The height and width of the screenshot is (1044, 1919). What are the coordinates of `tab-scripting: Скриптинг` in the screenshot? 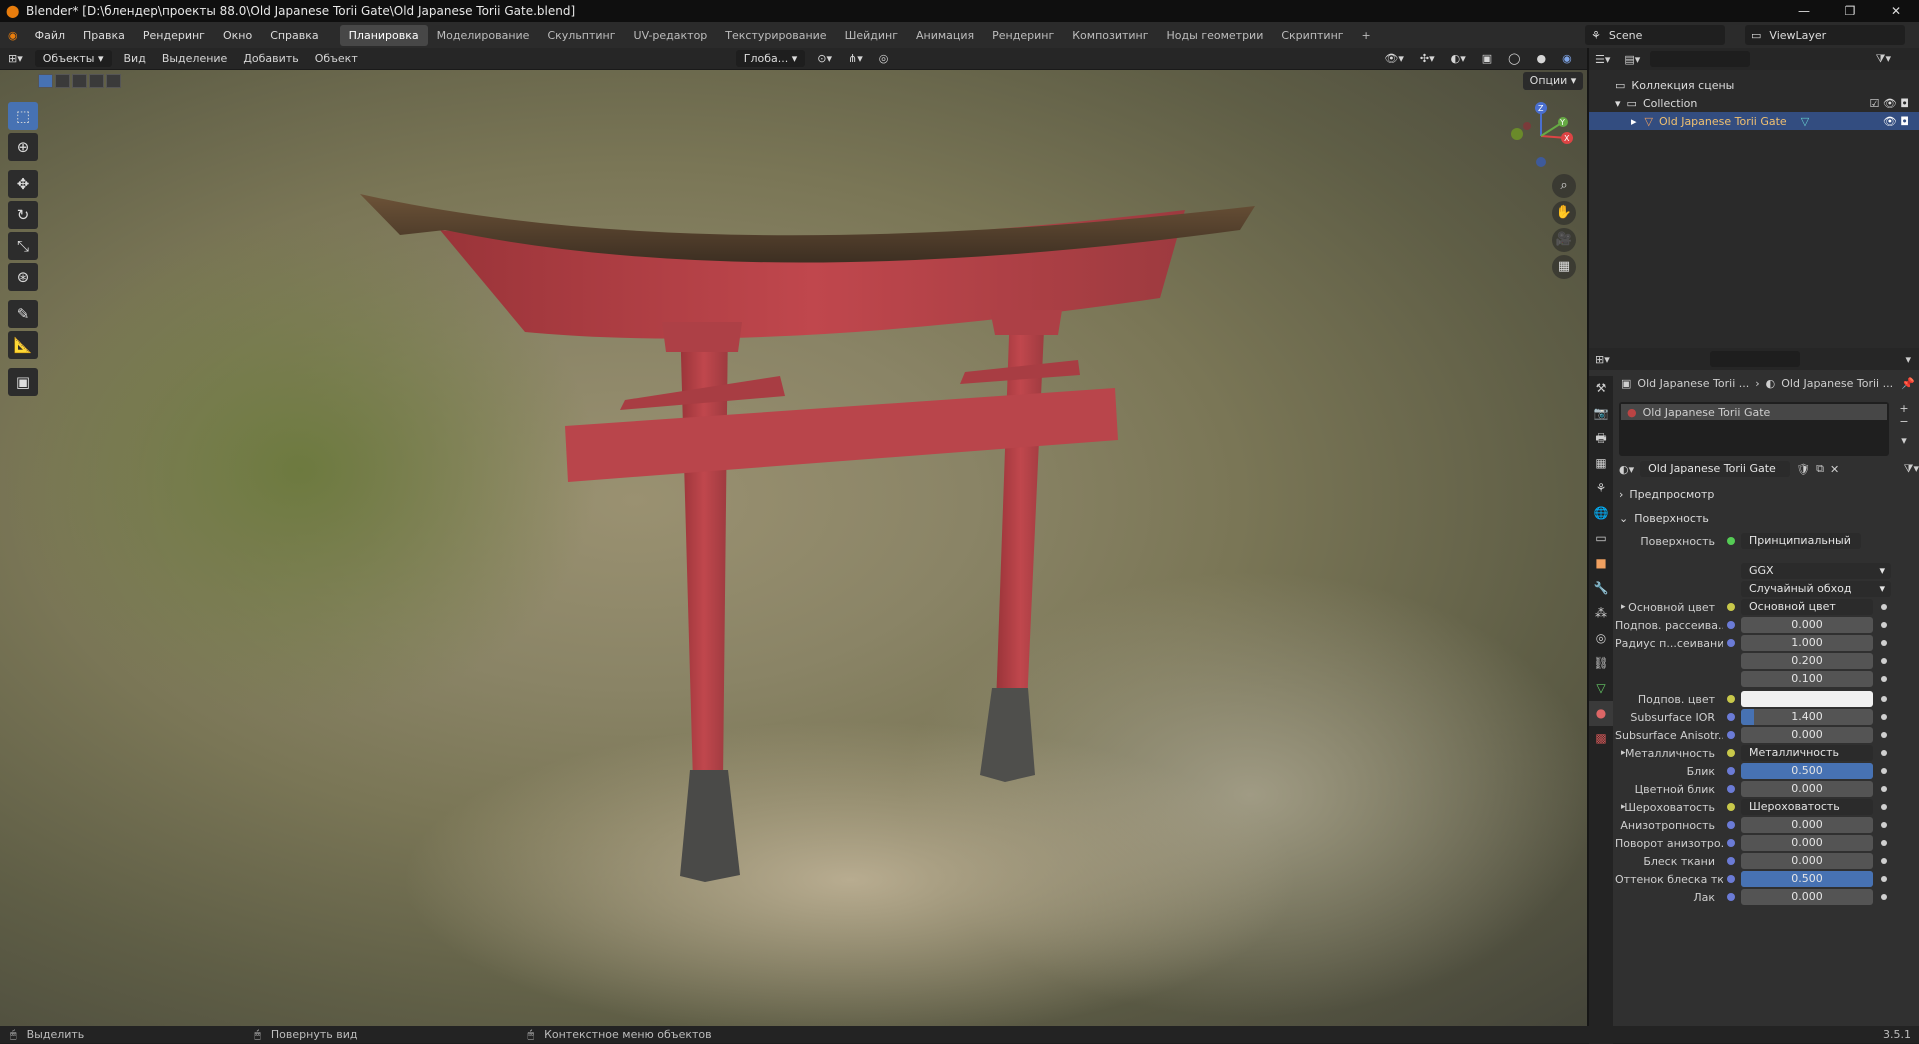 It's located at (1312, 35).